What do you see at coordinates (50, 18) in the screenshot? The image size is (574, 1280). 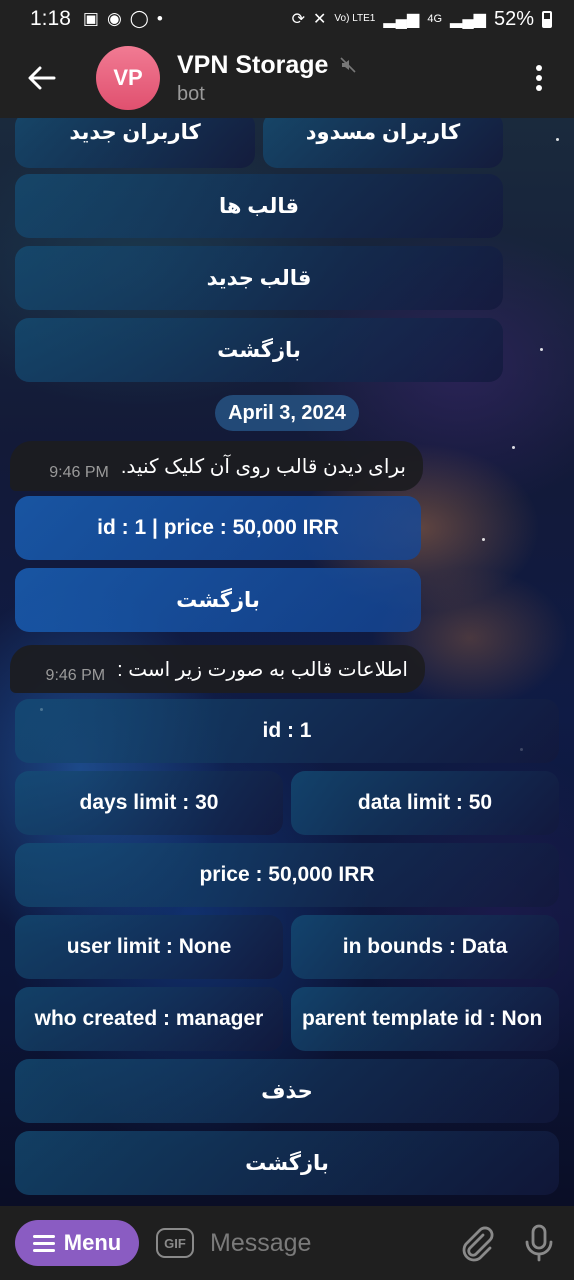 I see `clock: 1:18` at bounding box center [50, 18].